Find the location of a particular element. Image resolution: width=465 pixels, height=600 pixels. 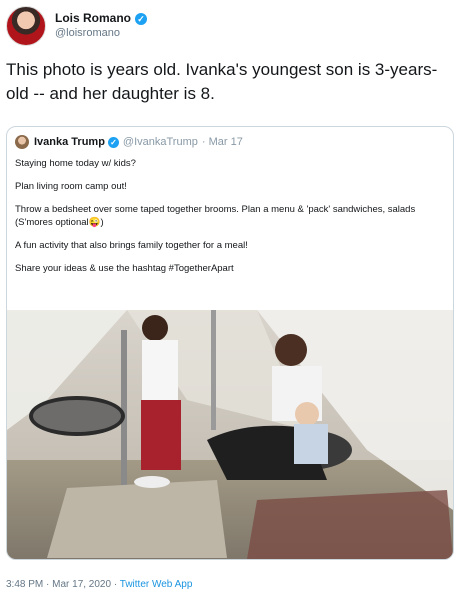

author-display-name: Lois Romano is located at coordinates (93, 18).